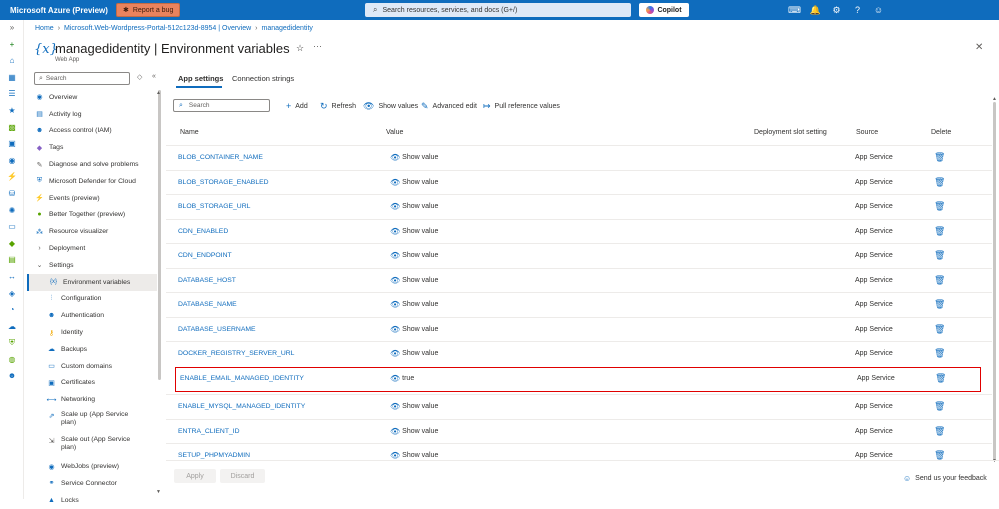 The height and width of the screenshot is (509, 999). Describe the element at coordinates (92, 131) in the screenshot. I see `sidebar-item-access-control: ☻ Access control (IAM)` at that location.